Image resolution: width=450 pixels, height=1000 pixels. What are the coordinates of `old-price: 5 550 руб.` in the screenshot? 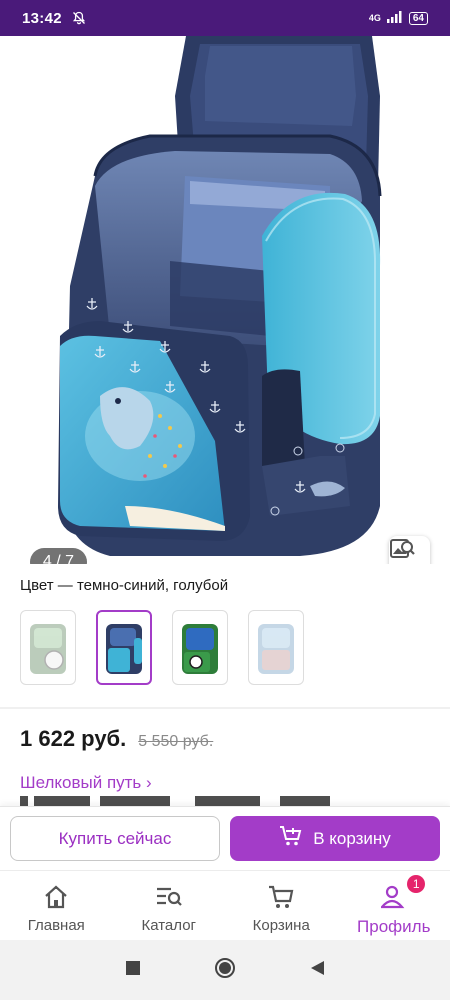 It's located at (176, 741).